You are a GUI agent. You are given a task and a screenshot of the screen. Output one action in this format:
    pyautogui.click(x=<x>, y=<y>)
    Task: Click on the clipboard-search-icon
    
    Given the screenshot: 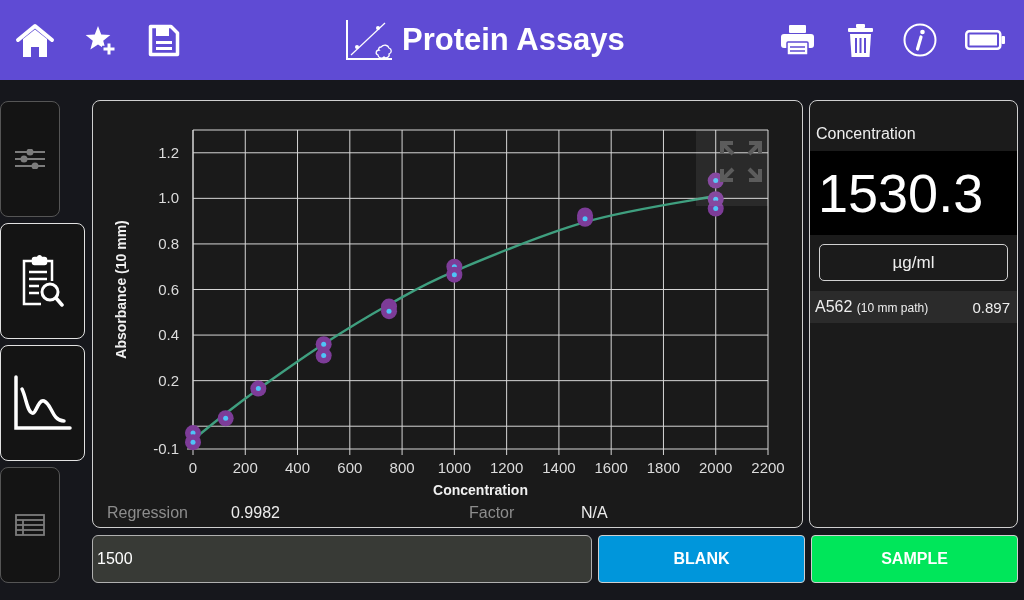 What is the action you would take?
    pyautogui.click(x=42, y=281)
    